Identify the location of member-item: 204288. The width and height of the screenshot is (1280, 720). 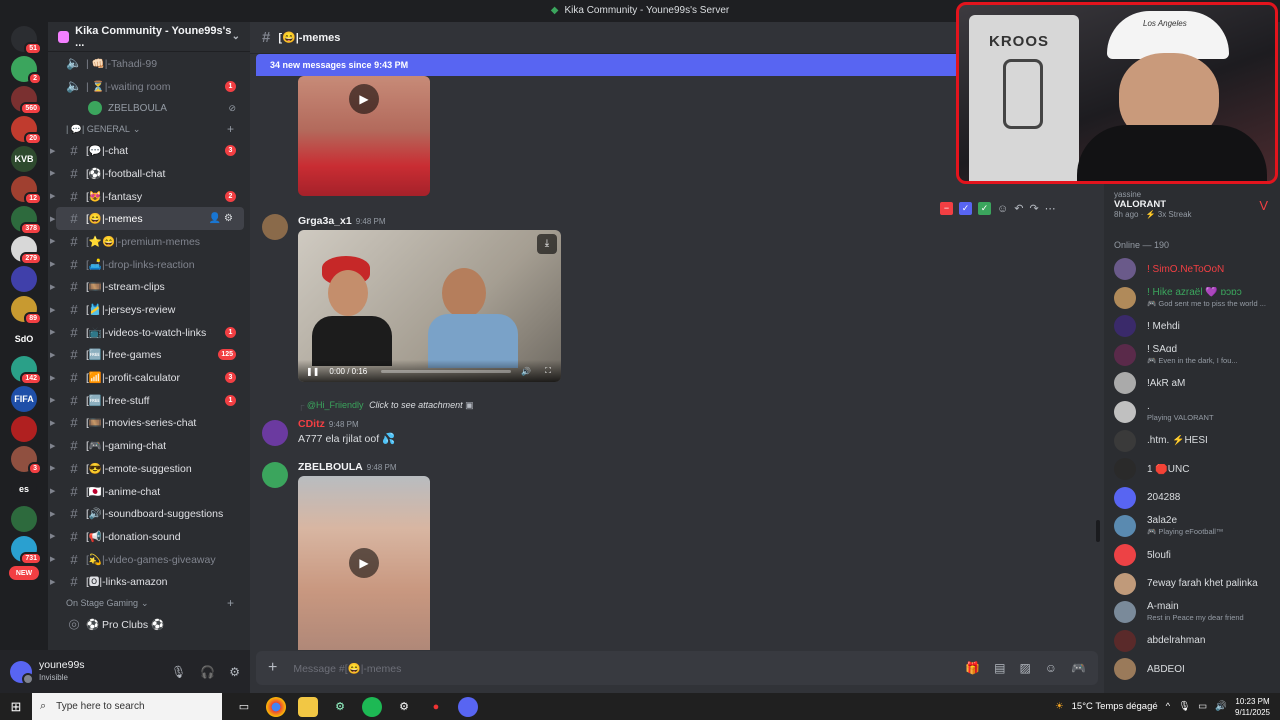
(1196, 497).